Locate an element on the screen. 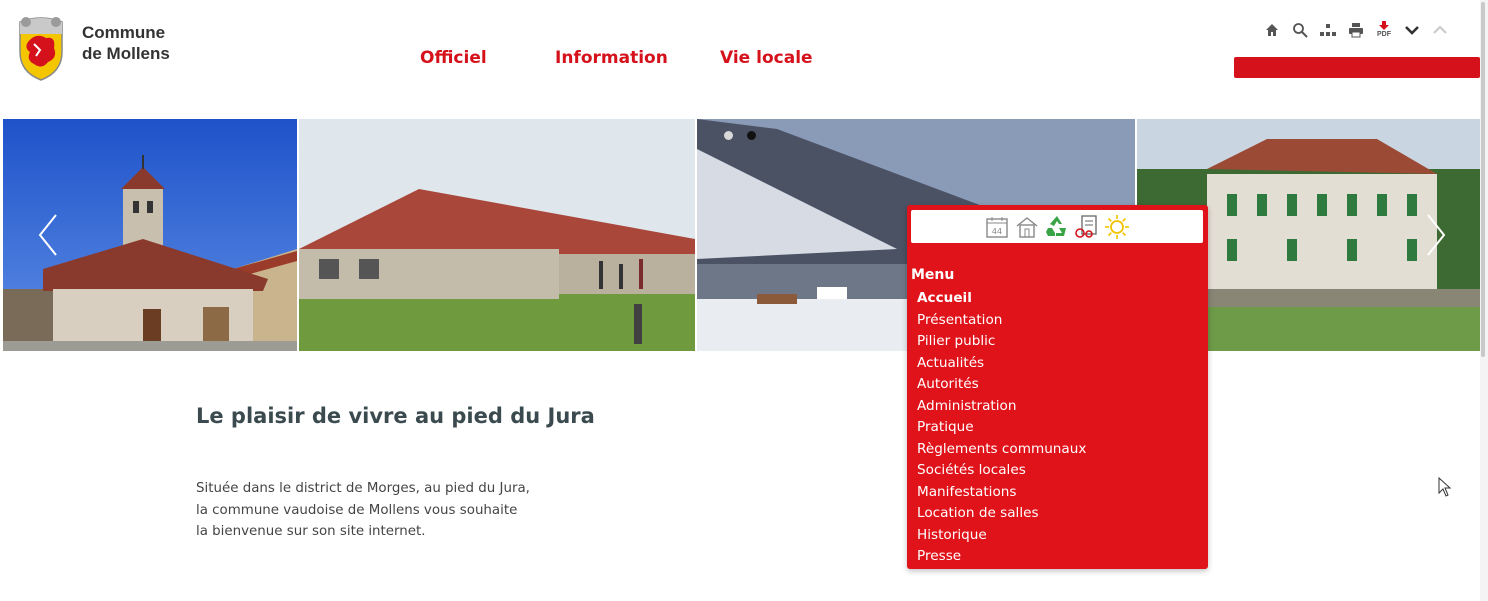 The width and height of the screenshot is (1488, 601). menu-item-accueil: Accueil is located at coordinates (1001, 299).